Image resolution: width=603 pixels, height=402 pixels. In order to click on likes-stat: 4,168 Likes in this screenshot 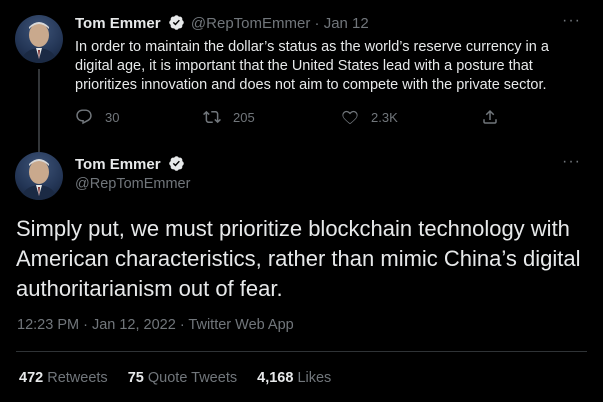, I will do `click(294, 378)`.